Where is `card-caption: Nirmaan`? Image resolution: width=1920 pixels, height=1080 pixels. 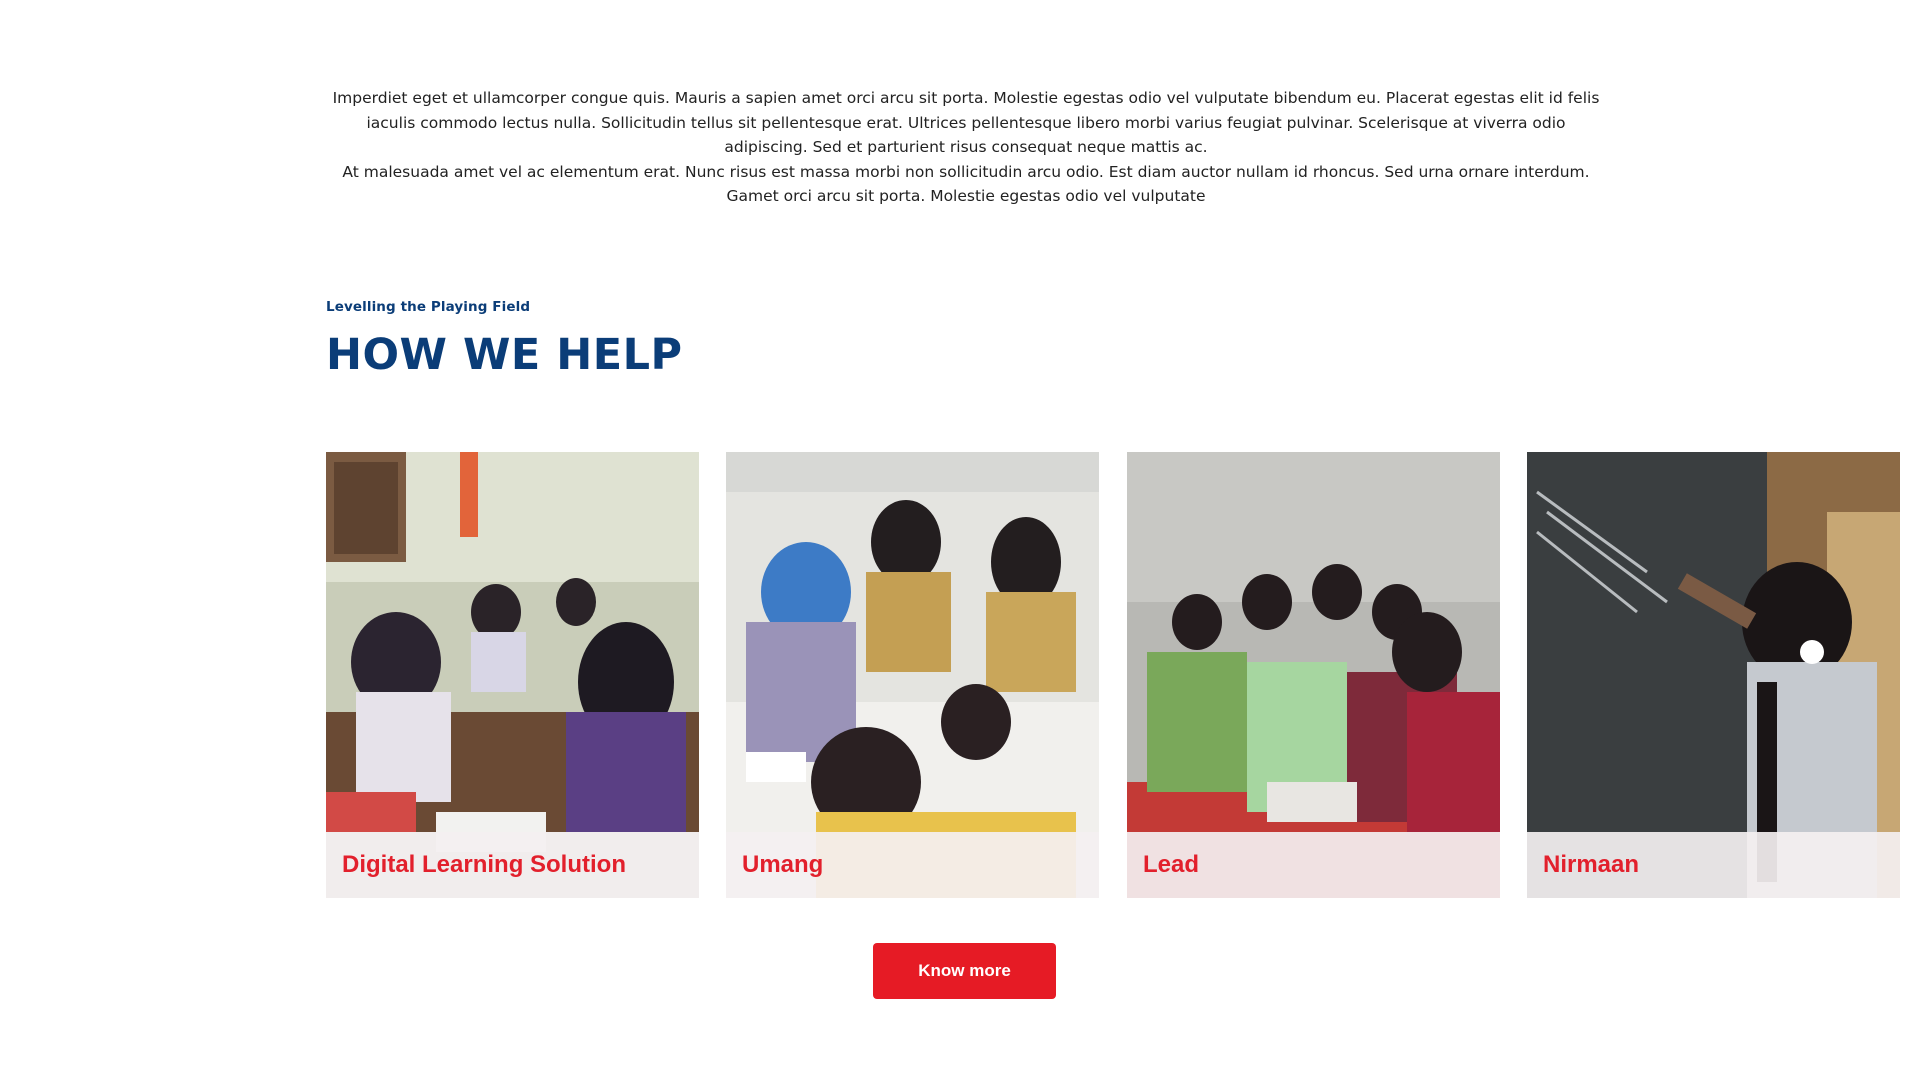 card-caption: Nirmaan is located at coordinates (1713, 865).